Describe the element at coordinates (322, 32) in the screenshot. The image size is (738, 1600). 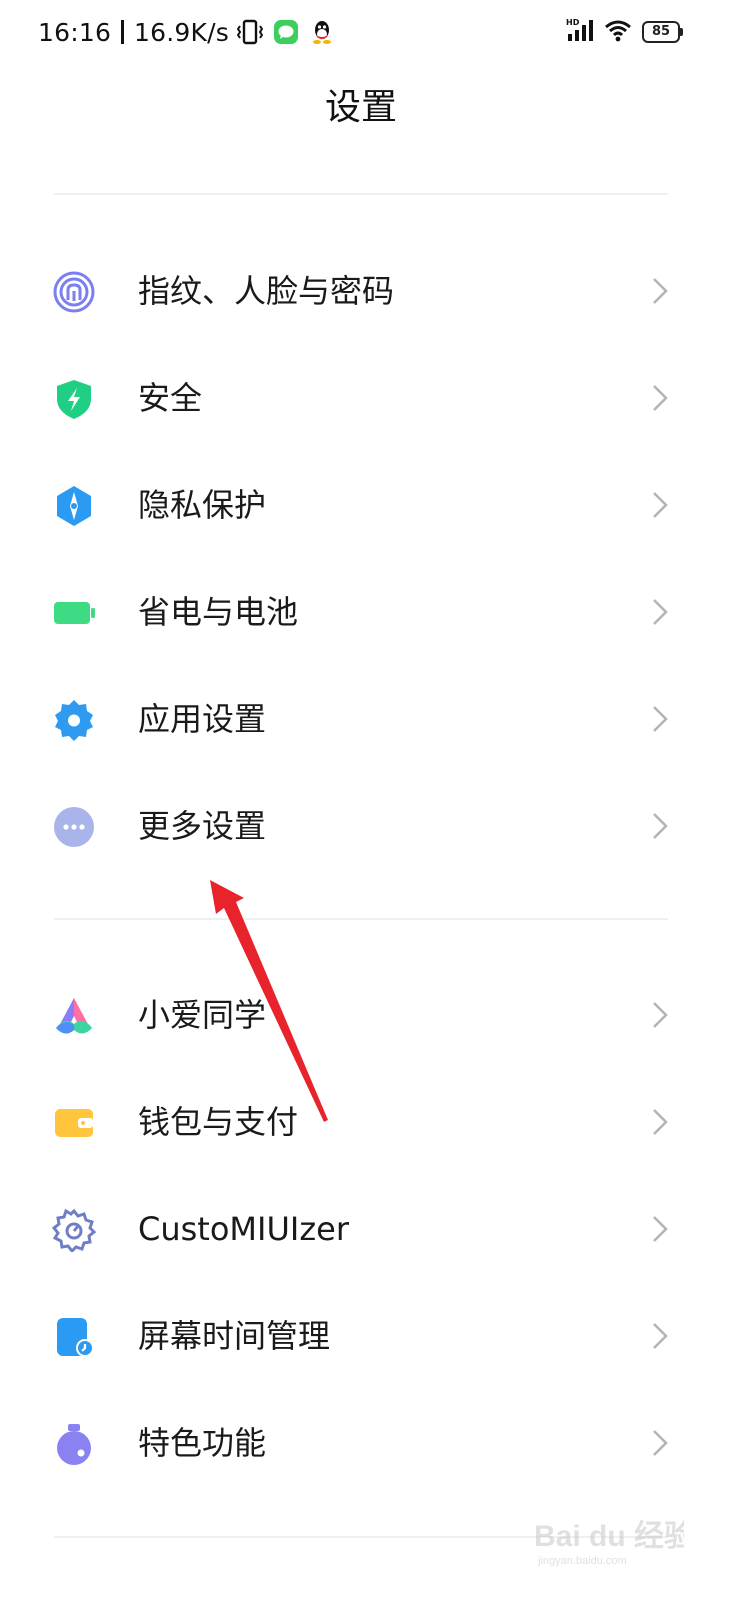
I see `qq-icon` at that location.